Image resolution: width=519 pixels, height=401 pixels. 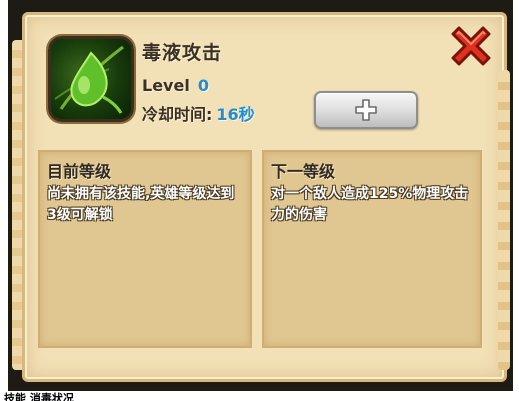 I want to click on close-x-icon, so click(x=471, y=46).